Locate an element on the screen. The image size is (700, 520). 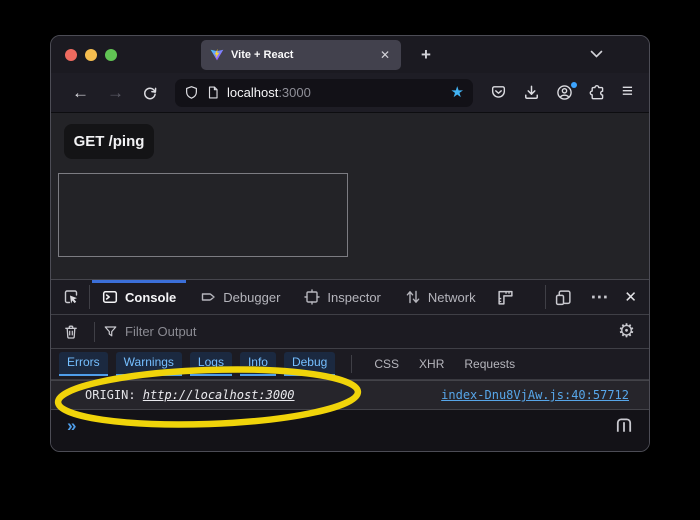
shield-icon is located at coordinates (191, 92).